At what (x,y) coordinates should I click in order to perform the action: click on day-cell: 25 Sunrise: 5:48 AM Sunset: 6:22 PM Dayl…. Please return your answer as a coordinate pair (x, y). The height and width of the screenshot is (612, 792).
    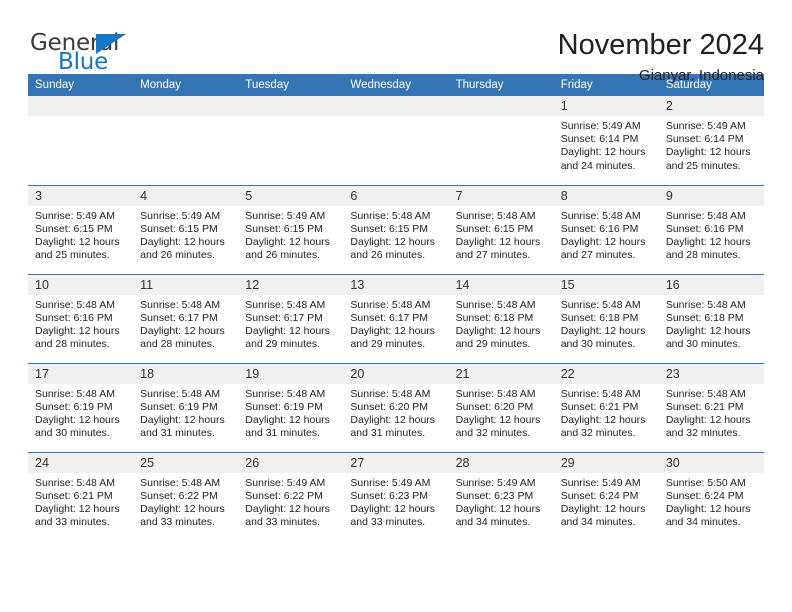
    Looking at the image, I should click on (186, 496).